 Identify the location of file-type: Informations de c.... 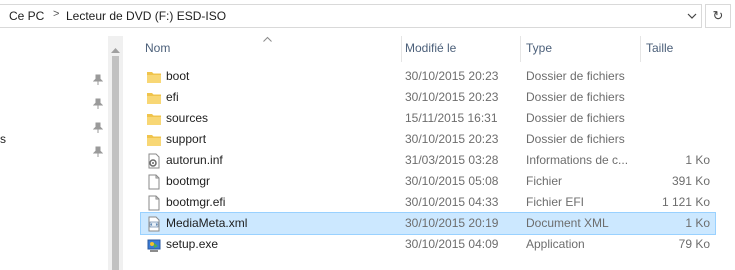
(577, 160).